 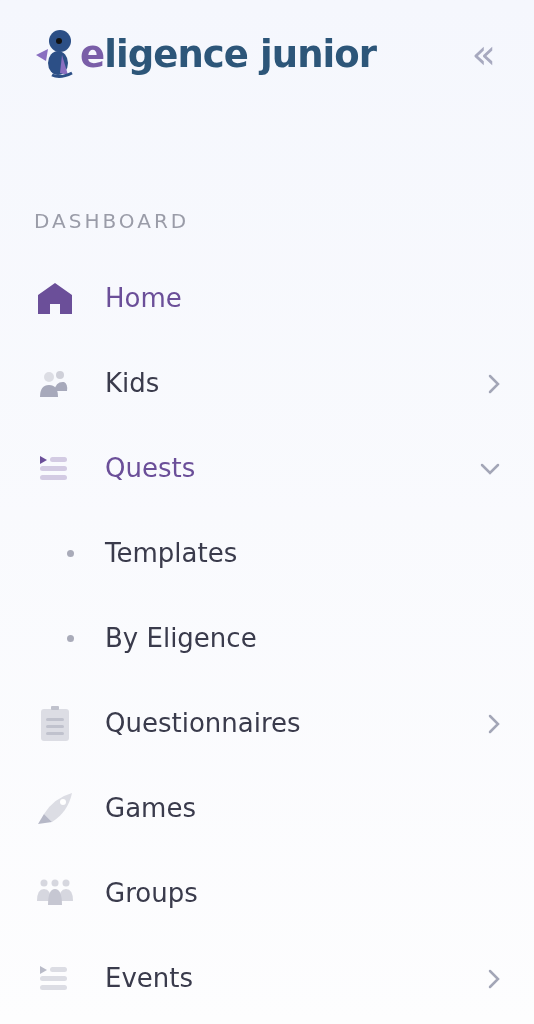 I want to click on section-label: DASHBOARD, so click(x=112, y=221).